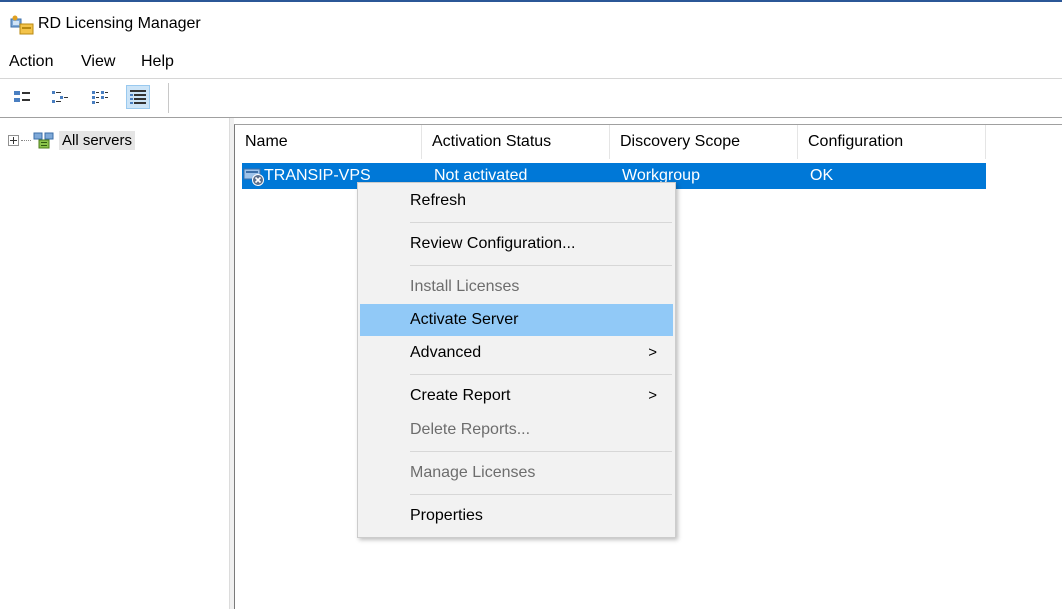  What do you see at coordinates (328, 142) in the screenshot?
I see `column-header-name: Name` at bounding box center [328, 142].